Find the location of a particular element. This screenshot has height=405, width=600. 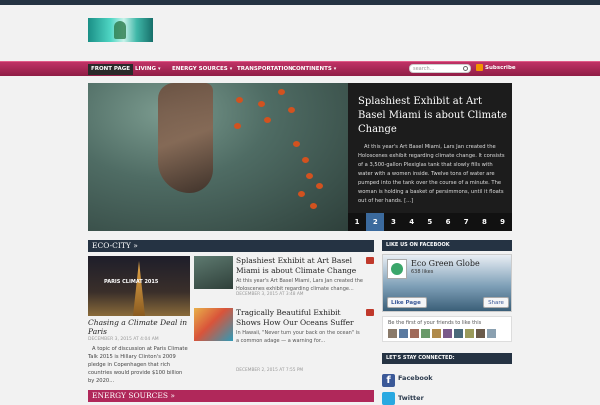

connect-facebook-link: Facebook is located at coordinates (415, 378).